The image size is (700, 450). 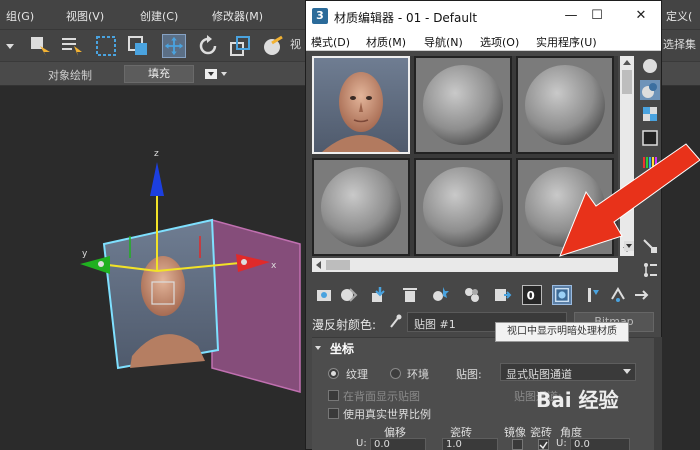 What do you see at coordinates (342, 348) in the screenshot?
I see `rollout-title: 坐标` at bounding box center [342, 348].